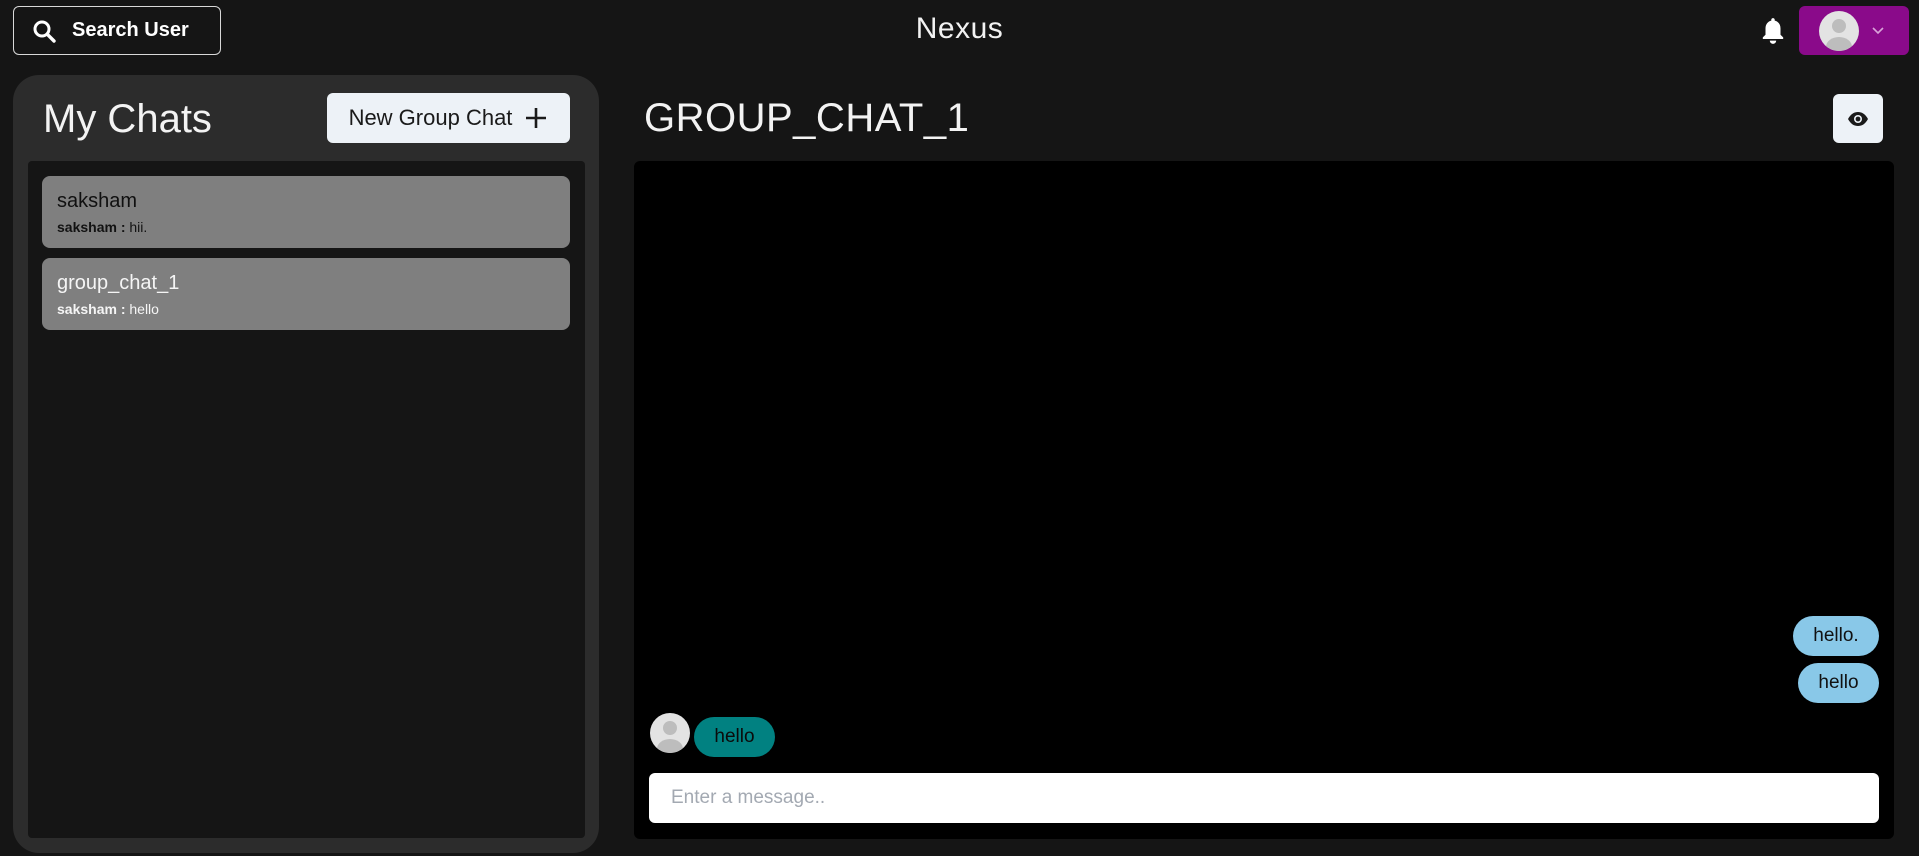  Describe the element at coordinates (430, 117) in the screenshot. I see `new-group-chat-label: New Group Chat` at that location.